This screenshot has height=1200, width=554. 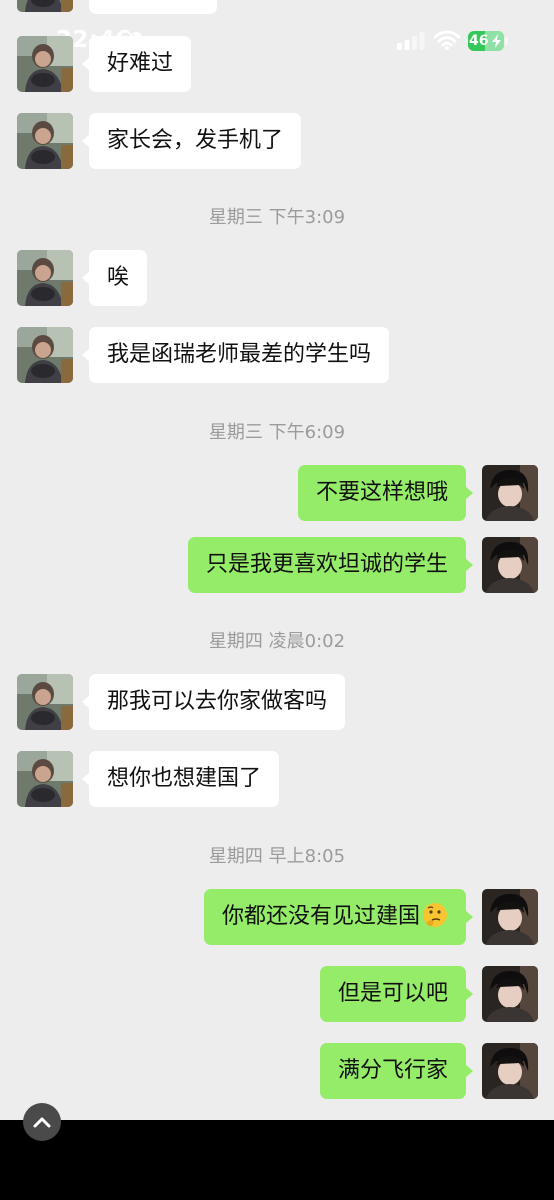 What do you see at coordinates (114, 278) in the screenshot?
I see `message-bubble: 唉` at bounding box center [114, 278].